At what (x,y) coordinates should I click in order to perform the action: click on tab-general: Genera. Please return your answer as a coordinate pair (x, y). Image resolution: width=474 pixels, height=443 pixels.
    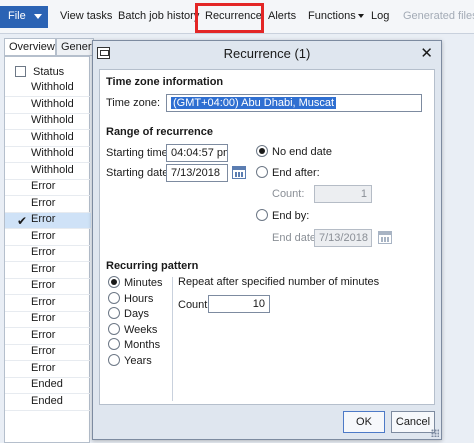
    Looking at the image, I should click on (75, 47).